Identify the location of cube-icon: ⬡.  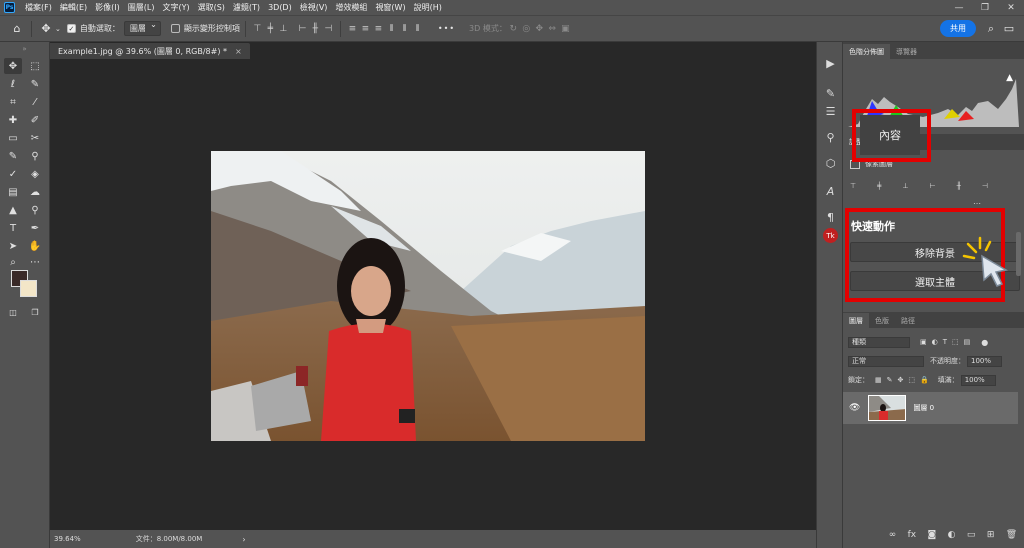
(830, 163).